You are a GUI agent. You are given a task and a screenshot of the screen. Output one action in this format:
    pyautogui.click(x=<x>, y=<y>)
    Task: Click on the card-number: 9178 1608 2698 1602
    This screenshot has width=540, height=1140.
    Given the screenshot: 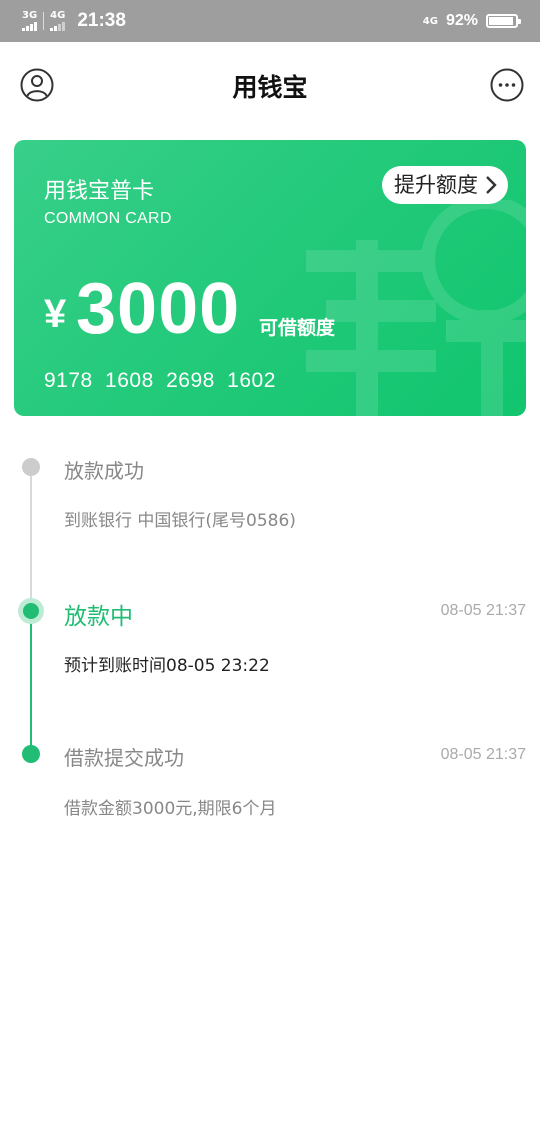 What is the action you would take?
    pyautogui.click(x=160, y=380)
    